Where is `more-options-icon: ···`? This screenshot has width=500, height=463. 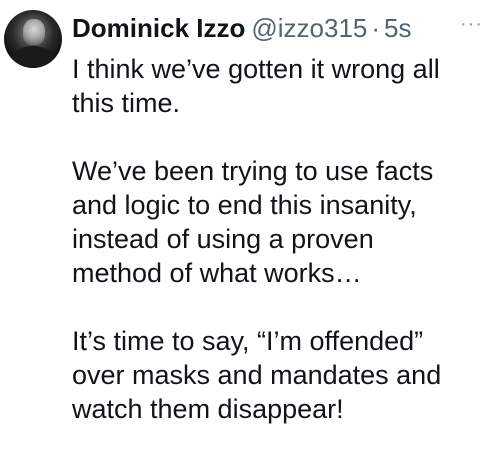
more-options-icon: ··· is located at coordinates (475, 24).